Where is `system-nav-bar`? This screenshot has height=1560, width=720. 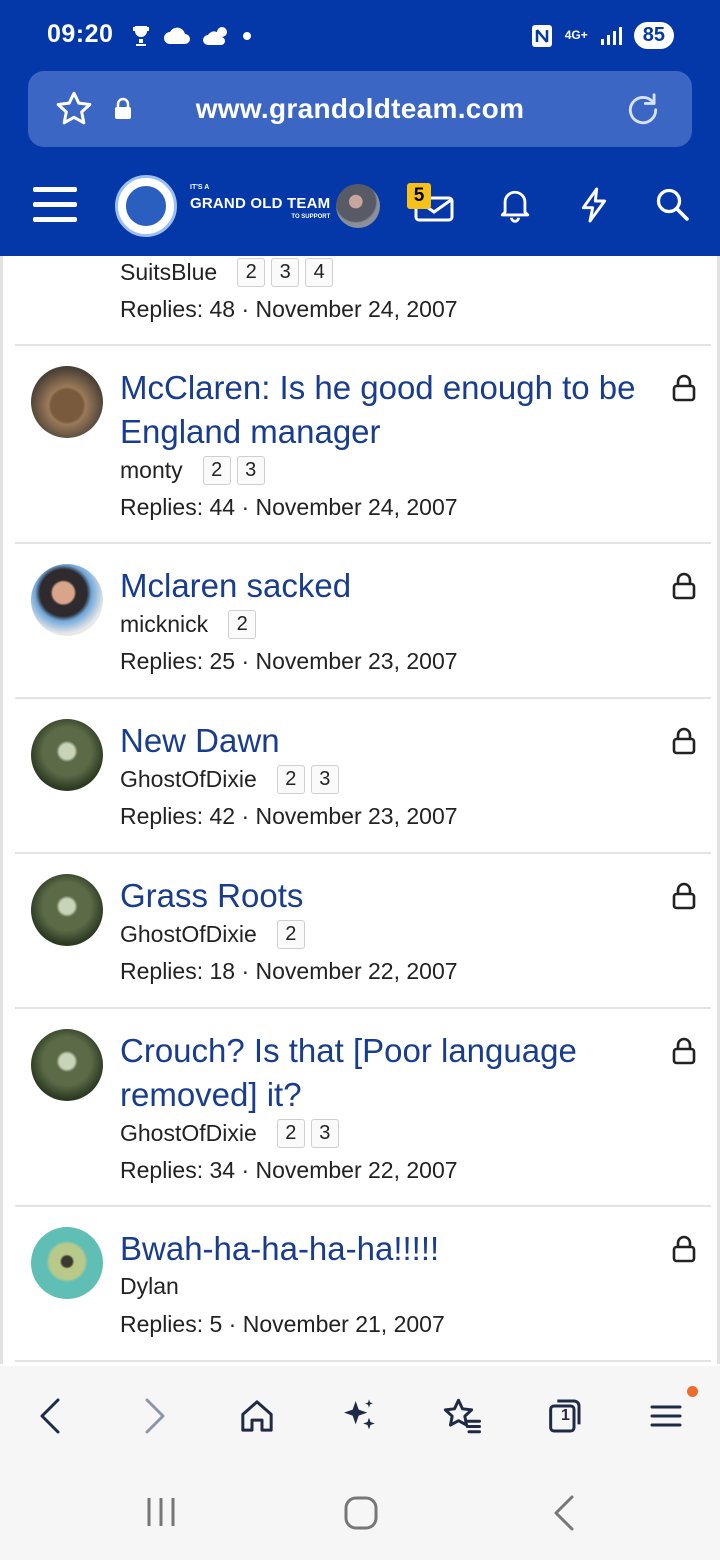
system-nav-bar is located at coordinates (360, 1513).